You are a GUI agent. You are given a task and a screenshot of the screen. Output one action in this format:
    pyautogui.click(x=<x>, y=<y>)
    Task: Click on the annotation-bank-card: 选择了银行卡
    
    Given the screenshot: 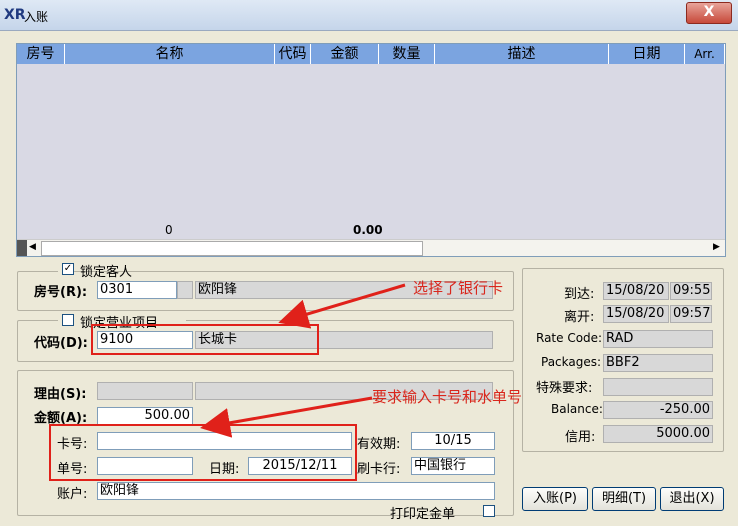 What is the action you would take?
    pyautogui.click(x=458, y=288)
    